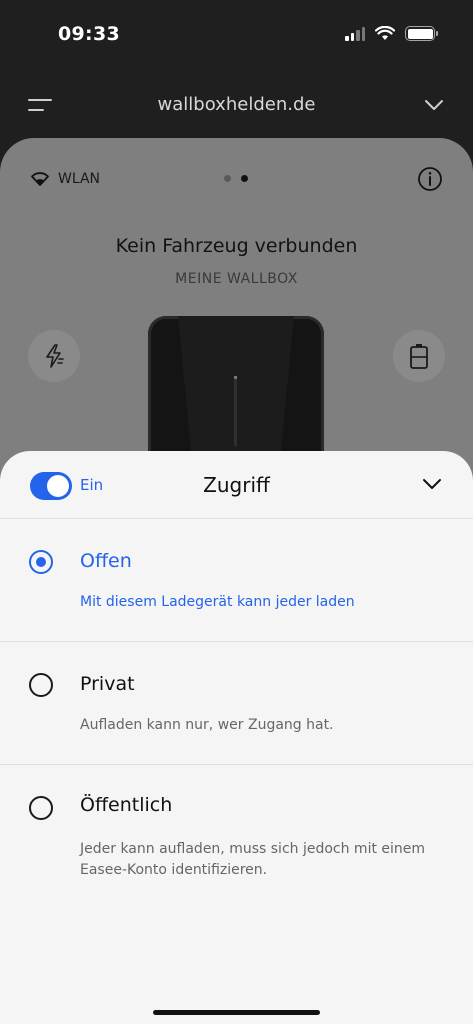 The height and width of the screenshot is (1024, 473). I want to click on status-icons, so click(391, 33).